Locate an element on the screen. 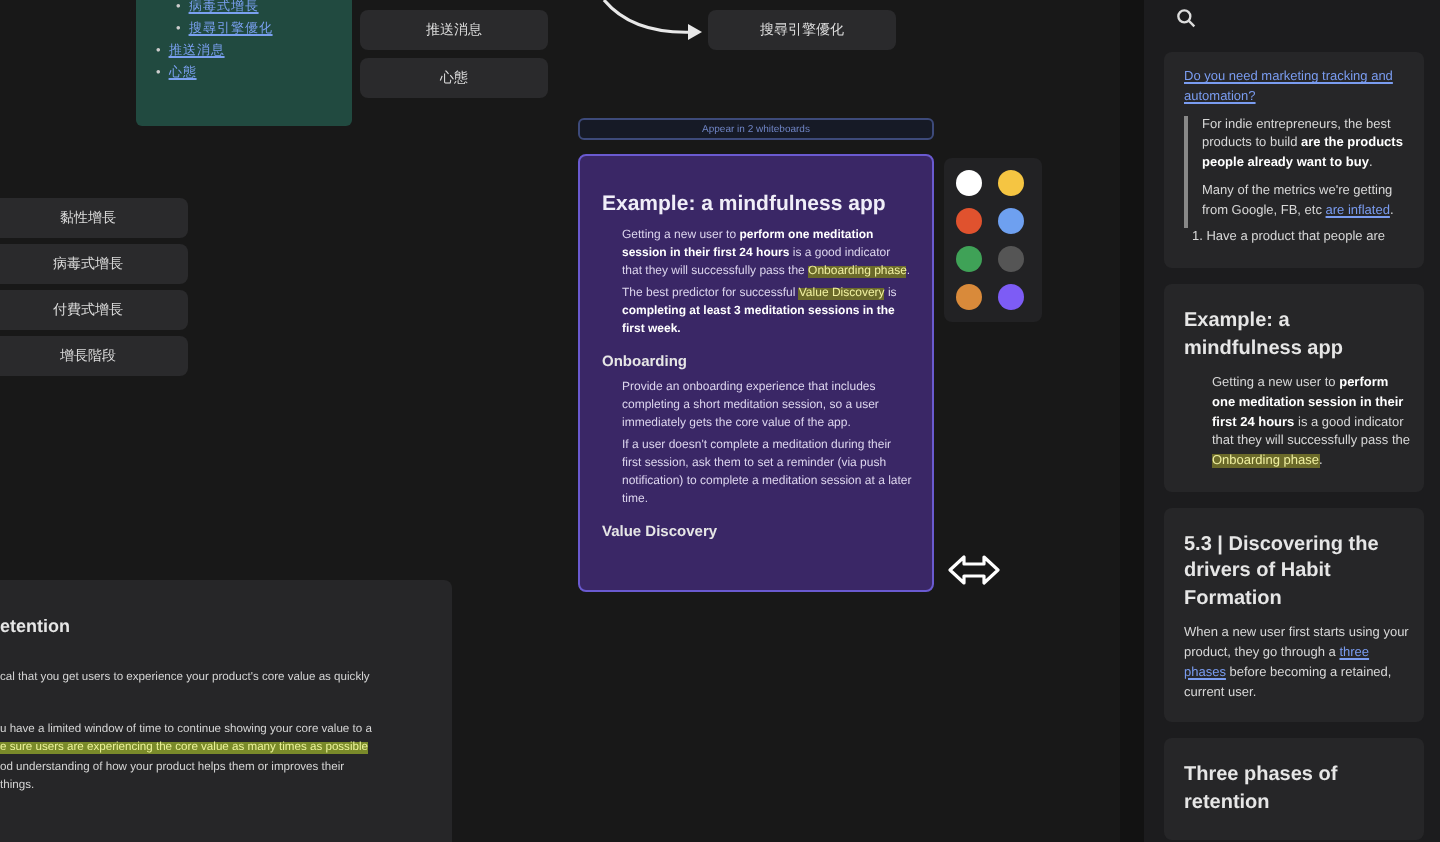  search-icon is located at coordinates (1186, 18).